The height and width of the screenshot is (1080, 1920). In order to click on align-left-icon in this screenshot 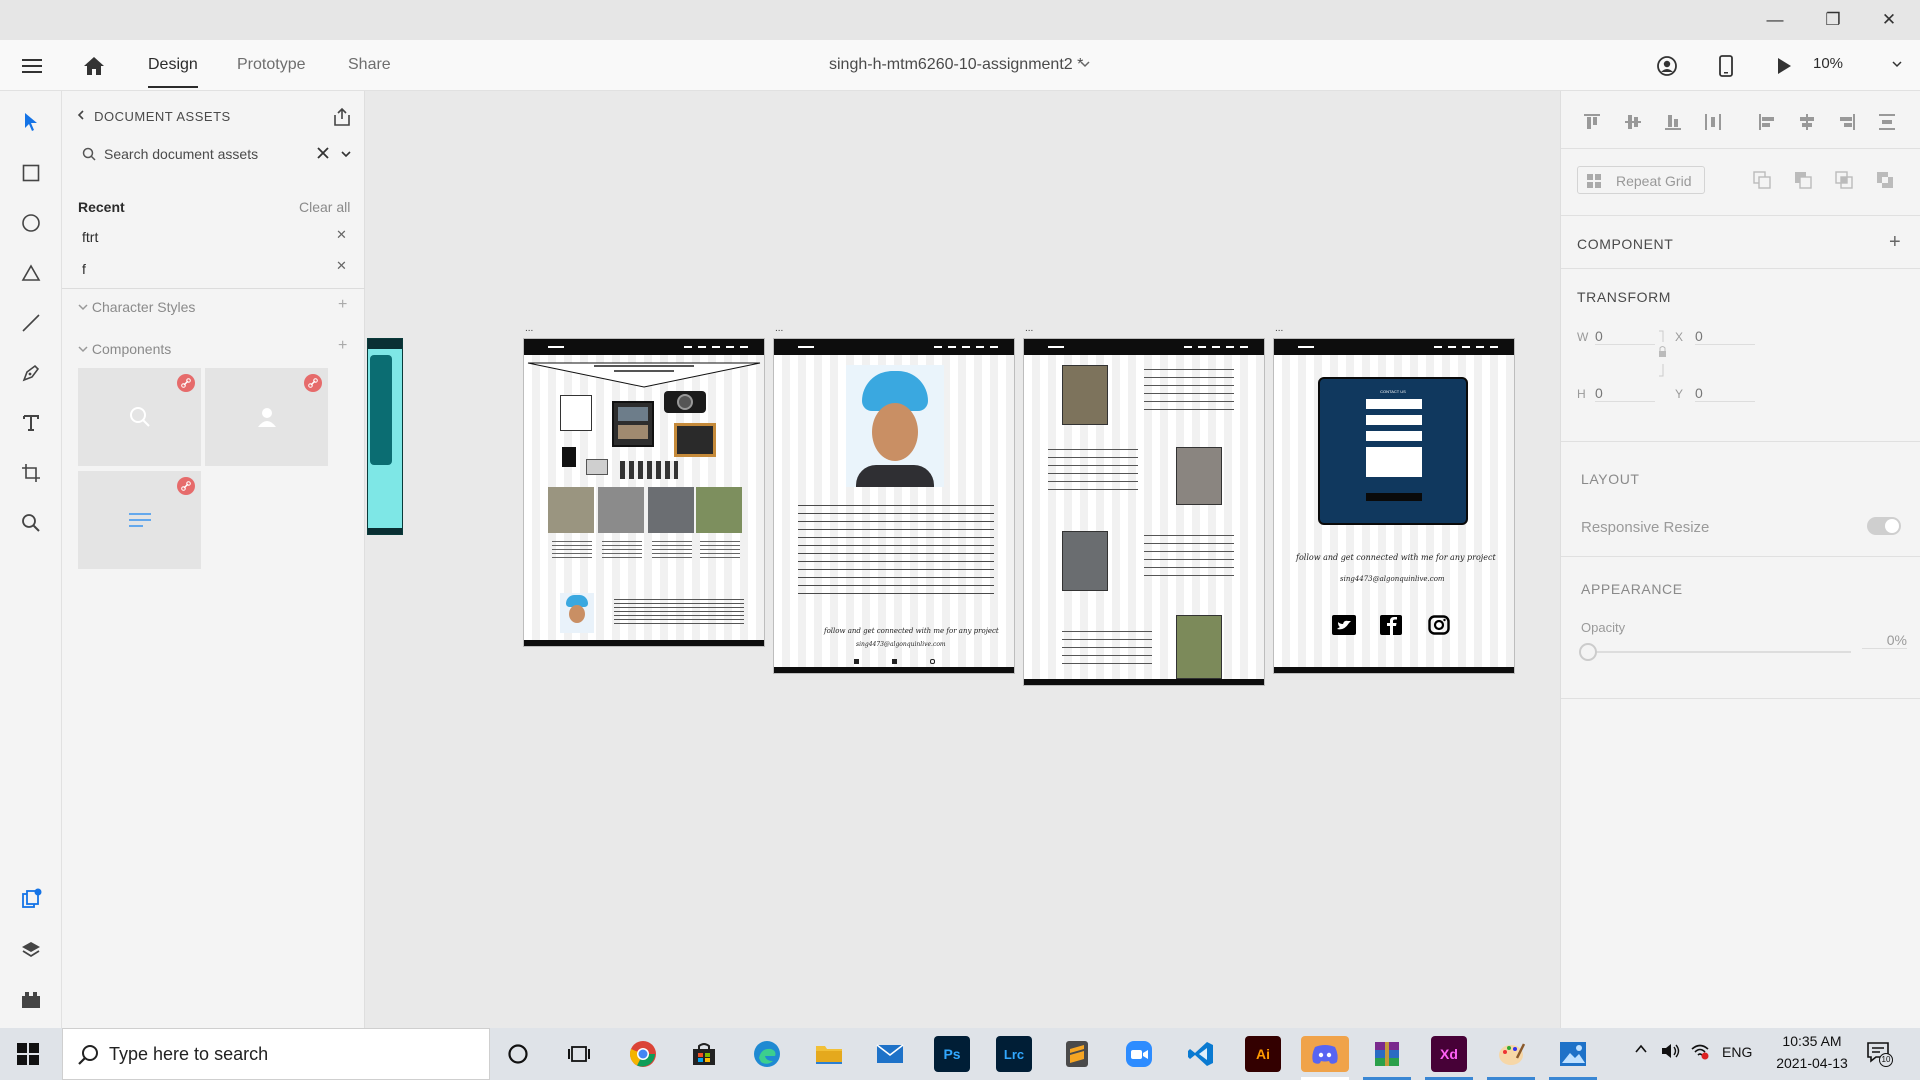, I will do `click(1767, 122)`.